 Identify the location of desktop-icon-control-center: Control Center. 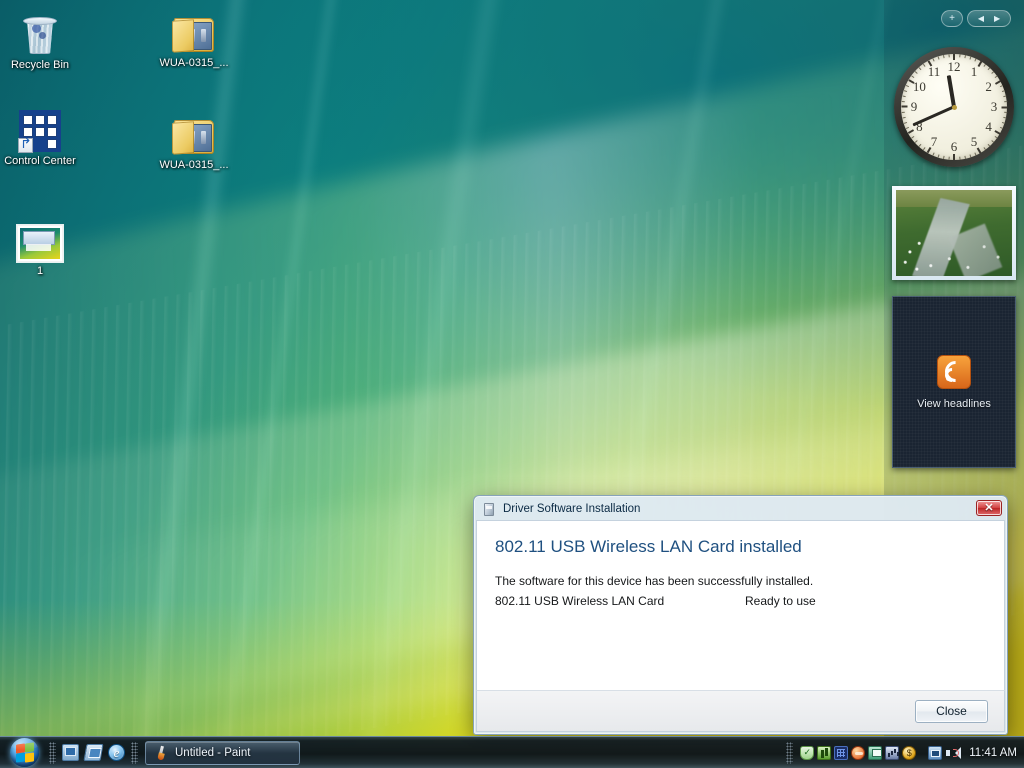
(40, 136).